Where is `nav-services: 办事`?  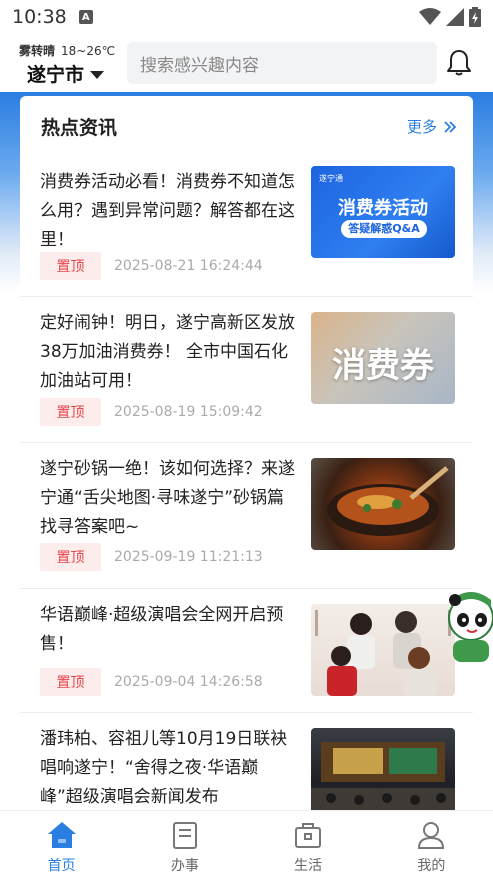 nav-services: 办事 is located at coordinates (184, 844).